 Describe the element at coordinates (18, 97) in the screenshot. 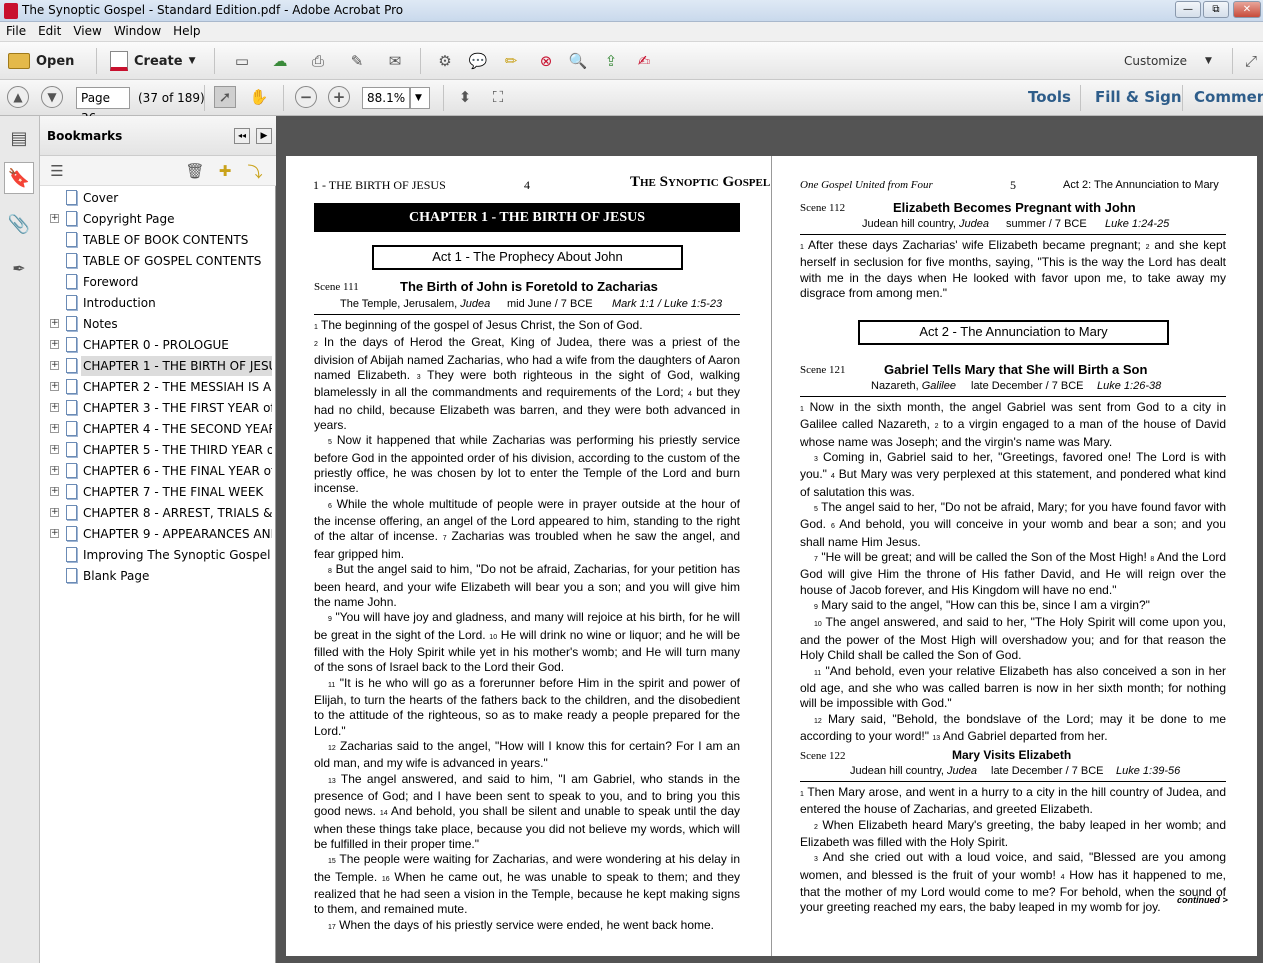

I see `previous-page-icon: ▲` at that location.